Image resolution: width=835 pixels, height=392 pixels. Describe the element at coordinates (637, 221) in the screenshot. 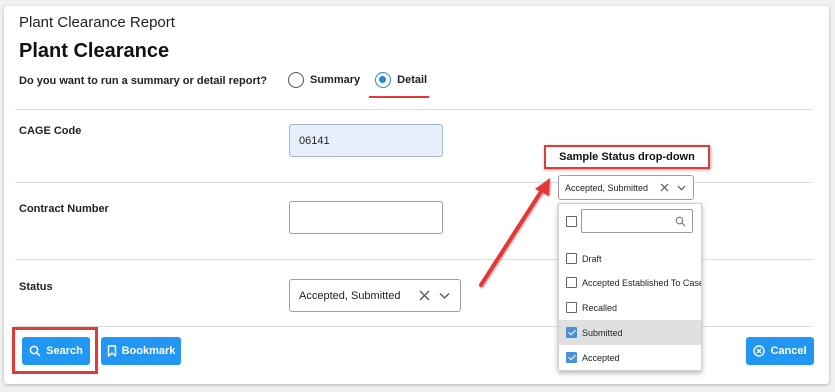

I see `dropdown-search-input` at that location.